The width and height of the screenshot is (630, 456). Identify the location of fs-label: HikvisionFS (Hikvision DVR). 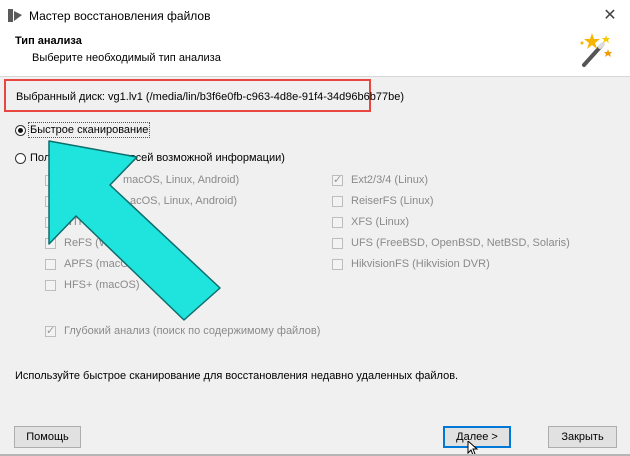
(420, 264).